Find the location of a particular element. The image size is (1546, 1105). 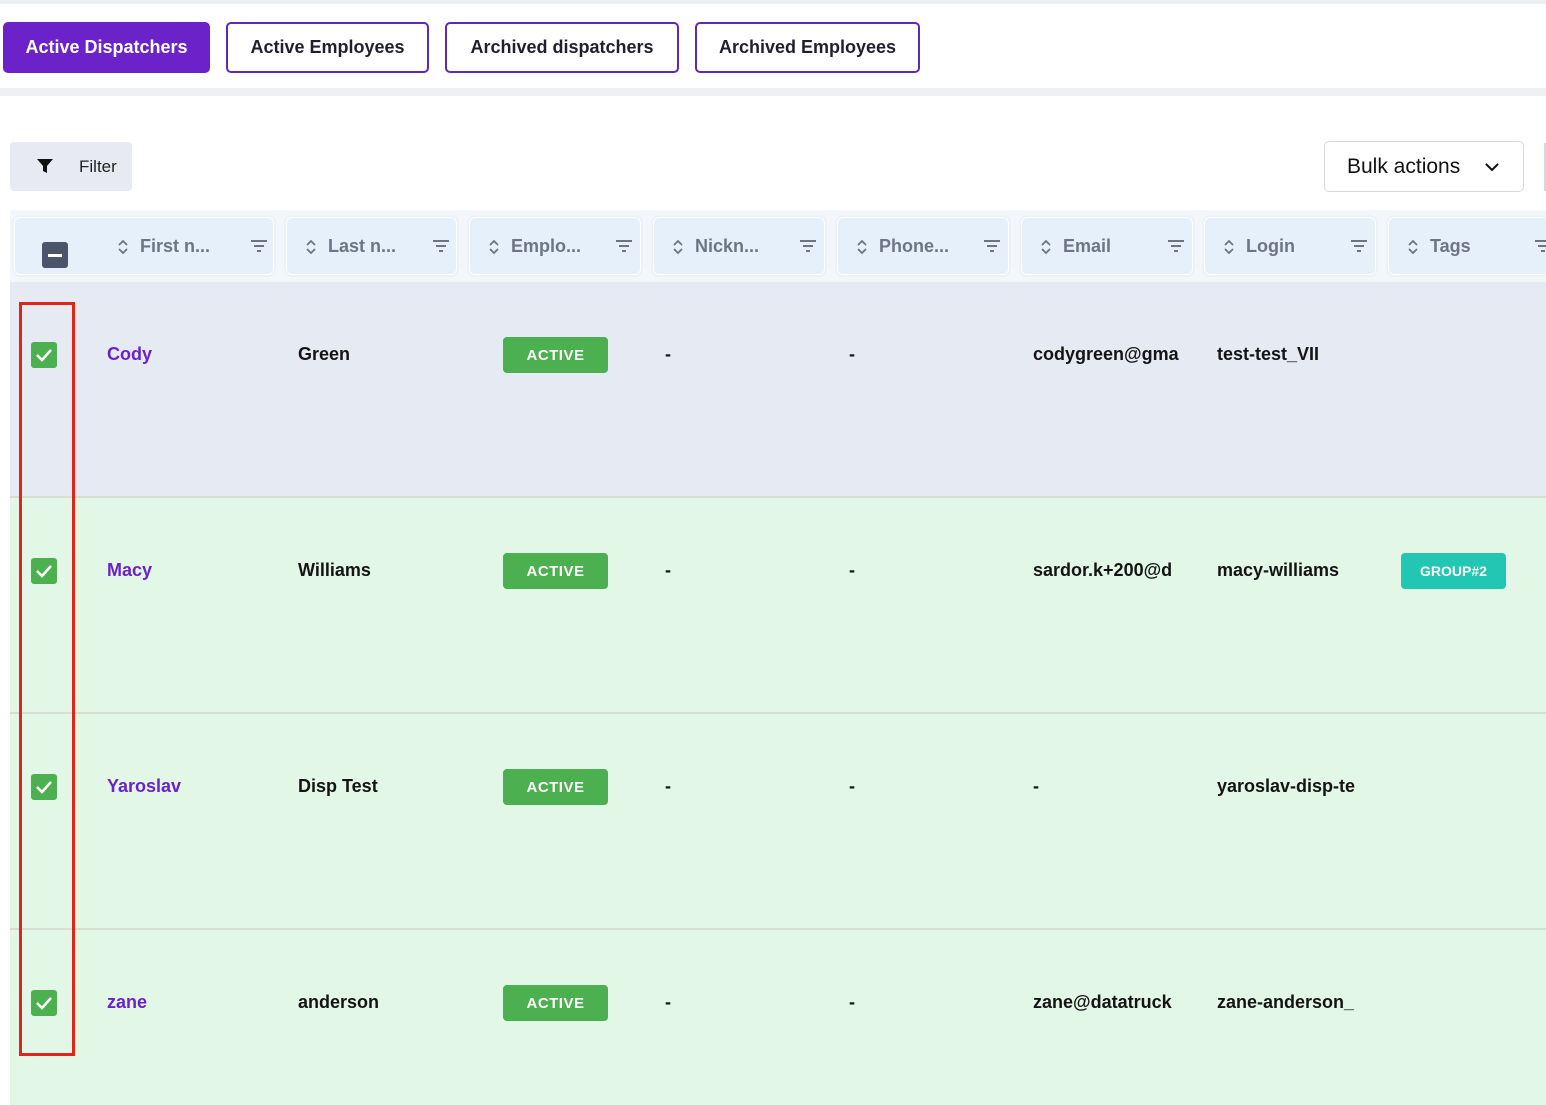

column-label-login: Login is located at coordinates (1270, 246).